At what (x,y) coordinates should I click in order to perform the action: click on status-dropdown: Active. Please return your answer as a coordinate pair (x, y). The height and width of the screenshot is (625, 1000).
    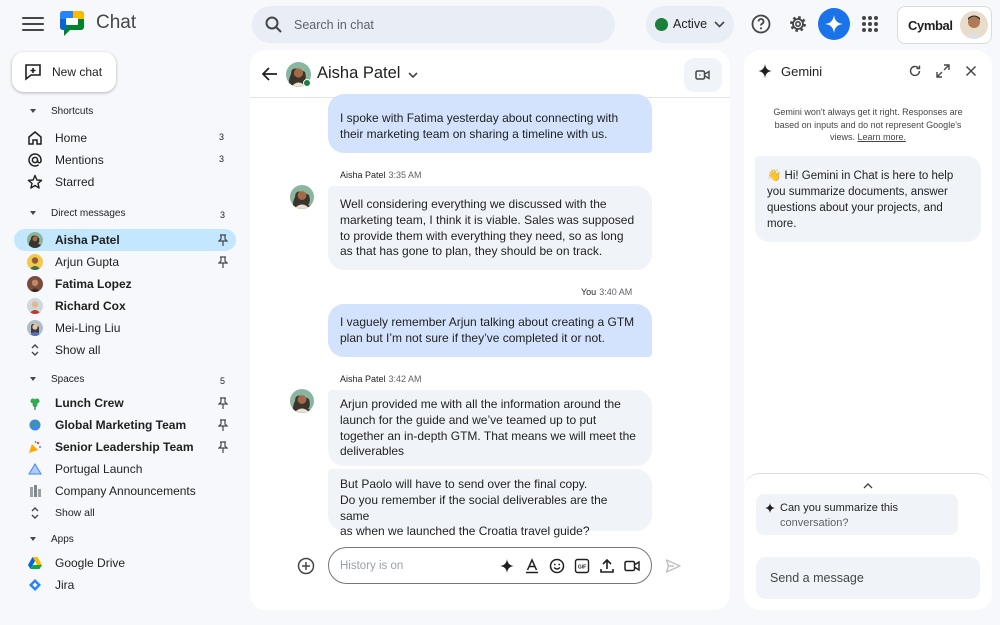
    Looking at the image, I should click on (690, 24).